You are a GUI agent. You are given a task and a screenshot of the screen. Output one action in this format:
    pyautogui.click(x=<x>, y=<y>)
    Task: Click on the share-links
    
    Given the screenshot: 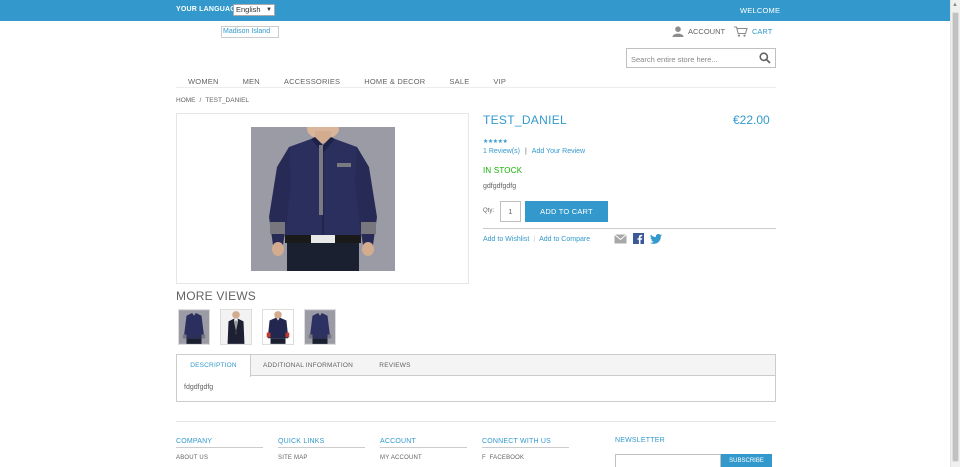 What is the action you would take?
    pyautogui.click(x=638, y=238)
    